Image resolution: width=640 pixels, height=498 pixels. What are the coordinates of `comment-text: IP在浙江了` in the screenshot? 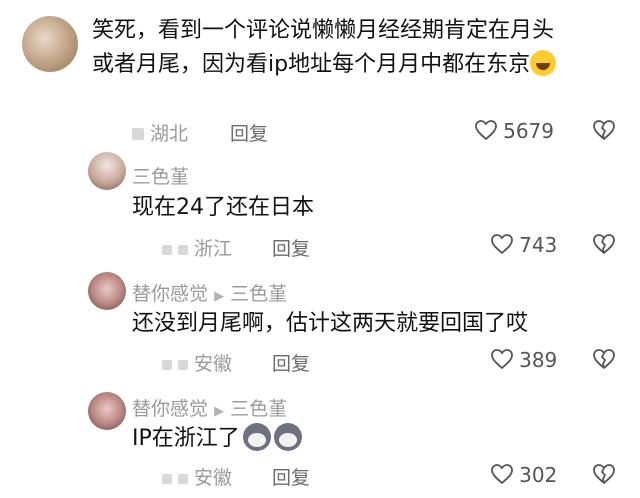 It's located at (217, 439).